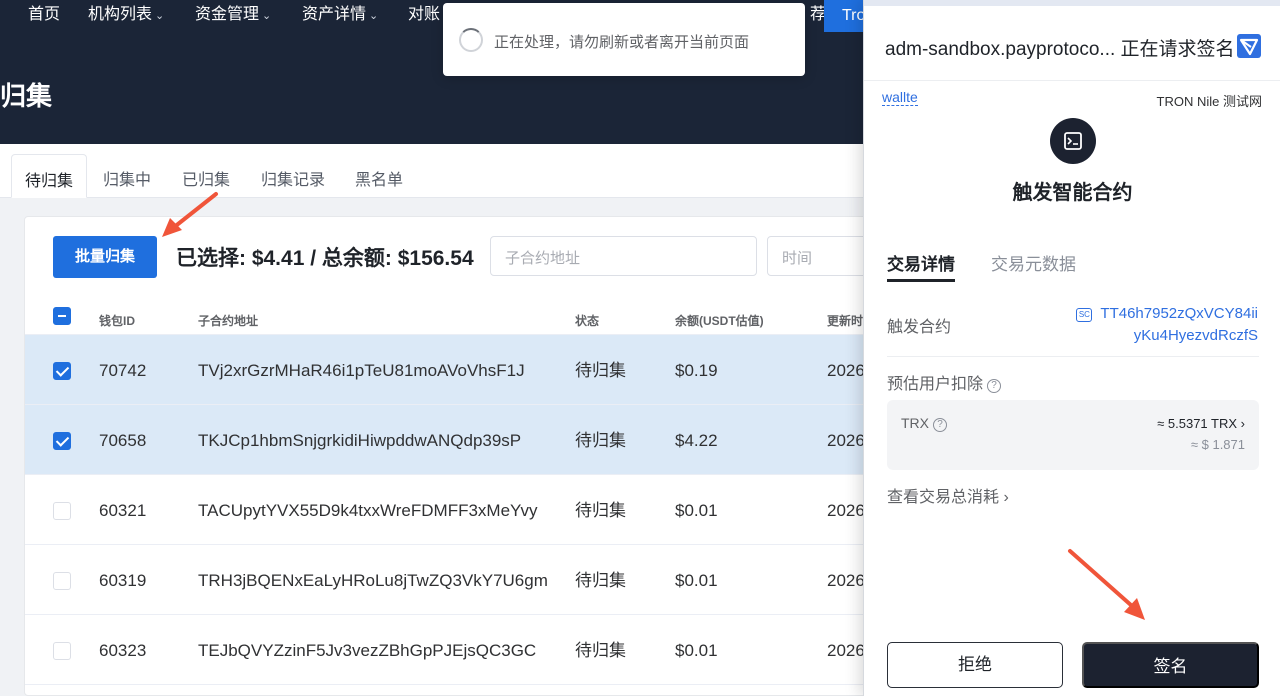  What do you see at coordinates (123, 650) in the screenshot?
I see `wallet-id-cell: 60323` at bounding box center [123, 650].